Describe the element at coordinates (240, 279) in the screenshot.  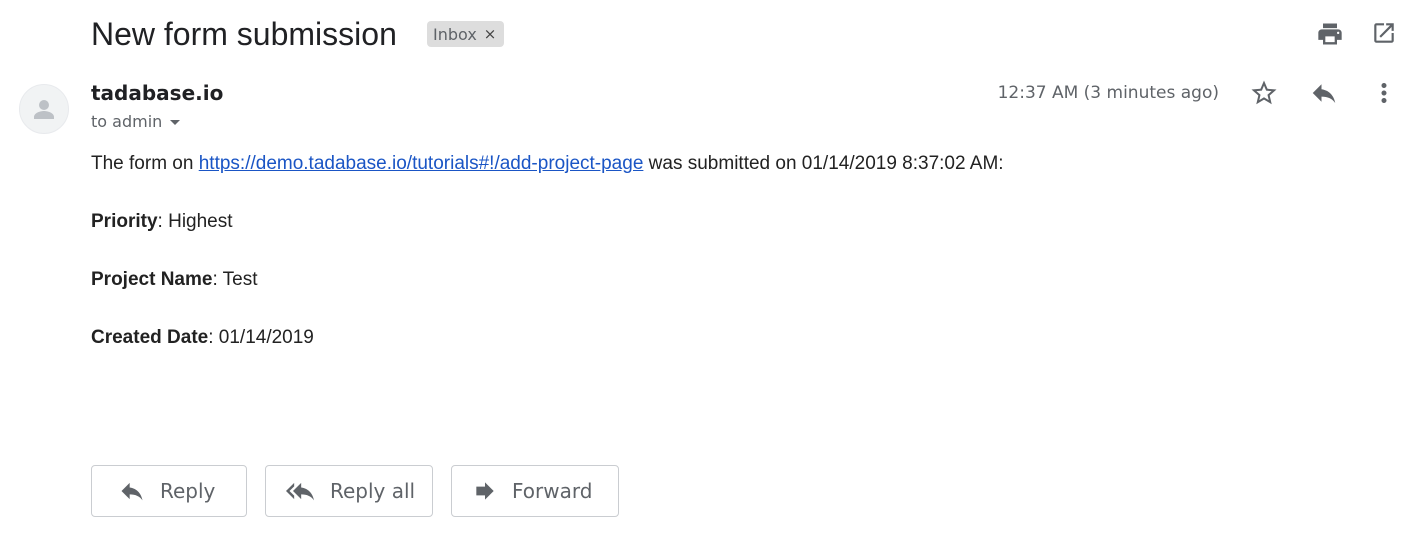
I see `field-value: Test` at that location.